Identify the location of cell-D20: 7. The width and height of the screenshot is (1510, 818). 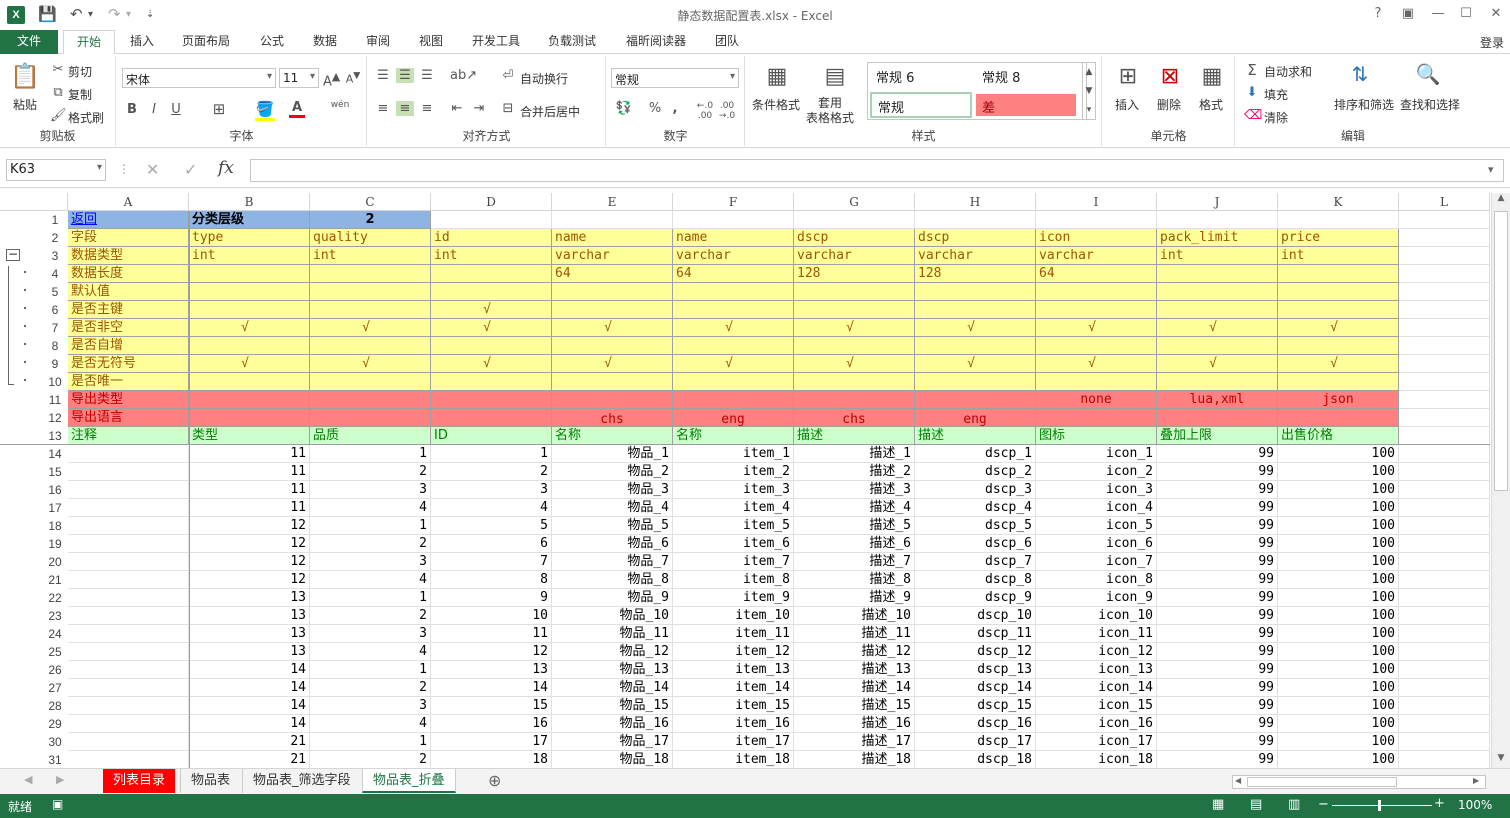
(491, 562).